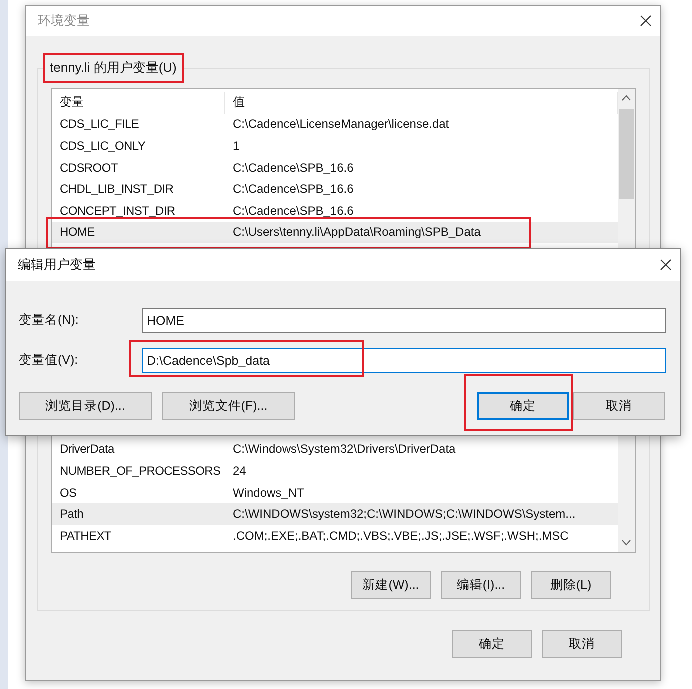 This screenshot has width=692, height=689. What do you see at coordinates (49, 320) in the screenshot?
I see `field-label: 变量名(N):` at bounding box center [49, 320].